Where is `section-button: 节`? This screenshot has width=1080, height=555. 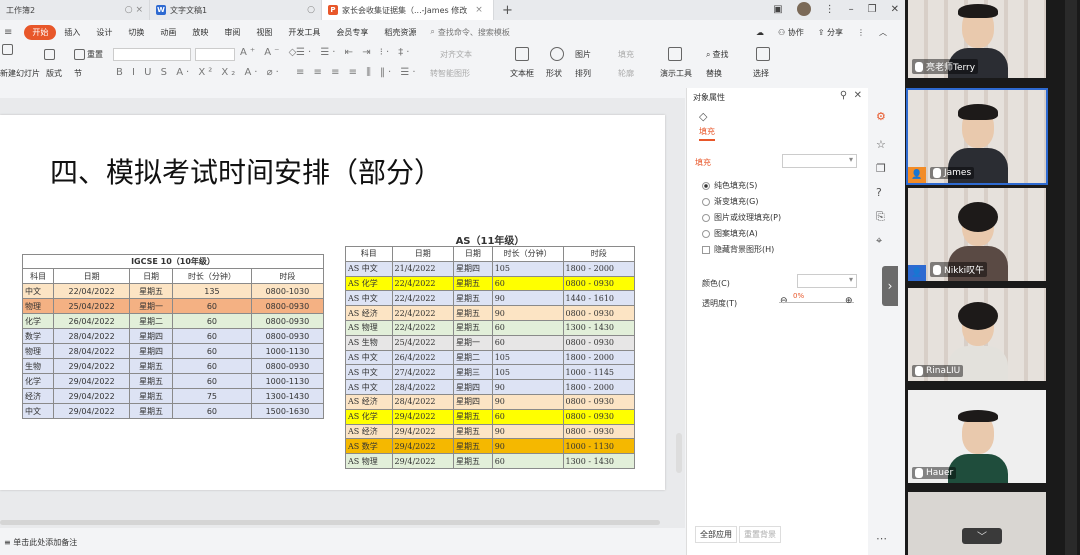
section-button: 节 is located at coordinates (78, 73).